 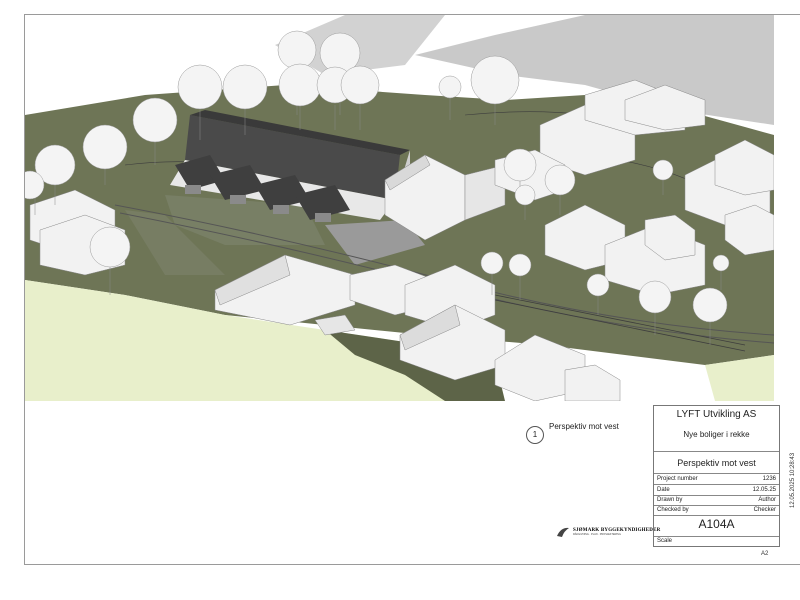 What do you see at coordinates (663, 490) in the screenshot?
I see `row-label: Date` at bounding box center [663, 490].